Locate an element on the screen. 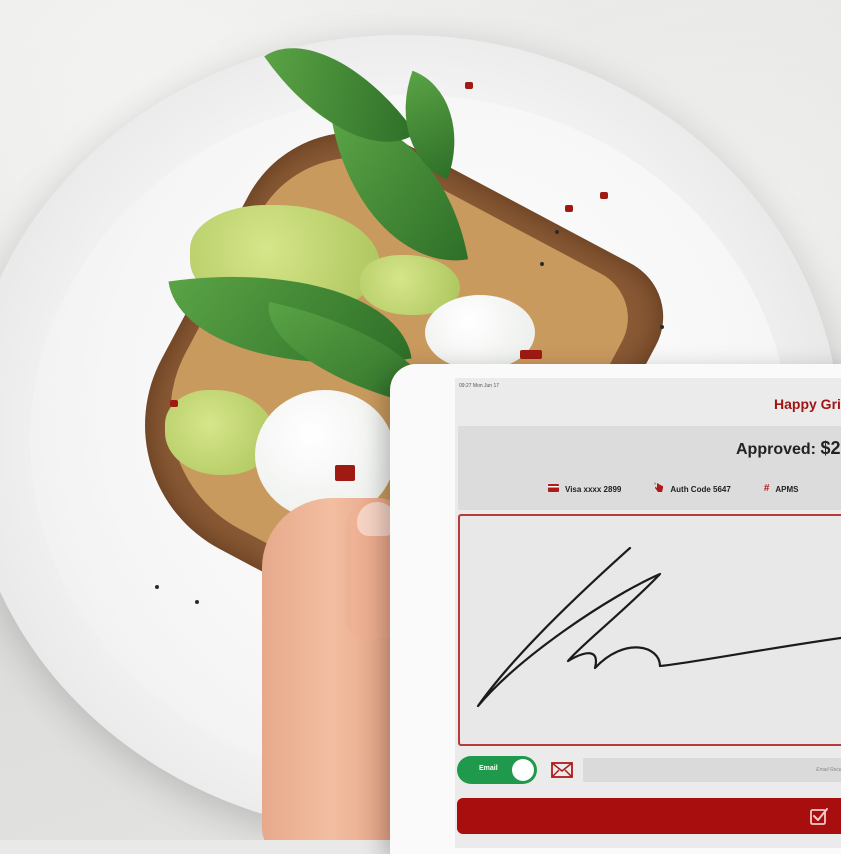 The image size is (841, 854). credit-card-icon is located at coordinates (553, 489).